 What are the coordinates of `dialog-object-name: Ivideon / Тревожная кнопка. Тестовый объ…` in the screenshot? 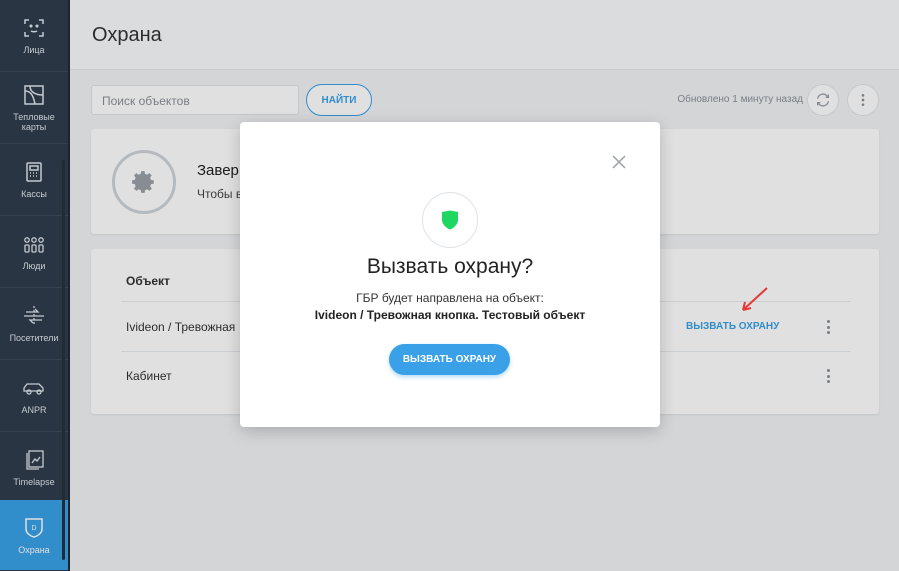 It's located at (450, 315).